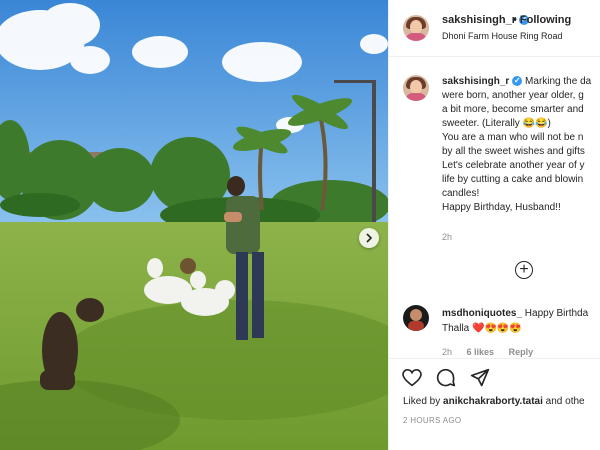 The image size is (600, 450). Describe the element at coordinates (416, 88) in the screenshot. I see `caption-avatar` at that location.